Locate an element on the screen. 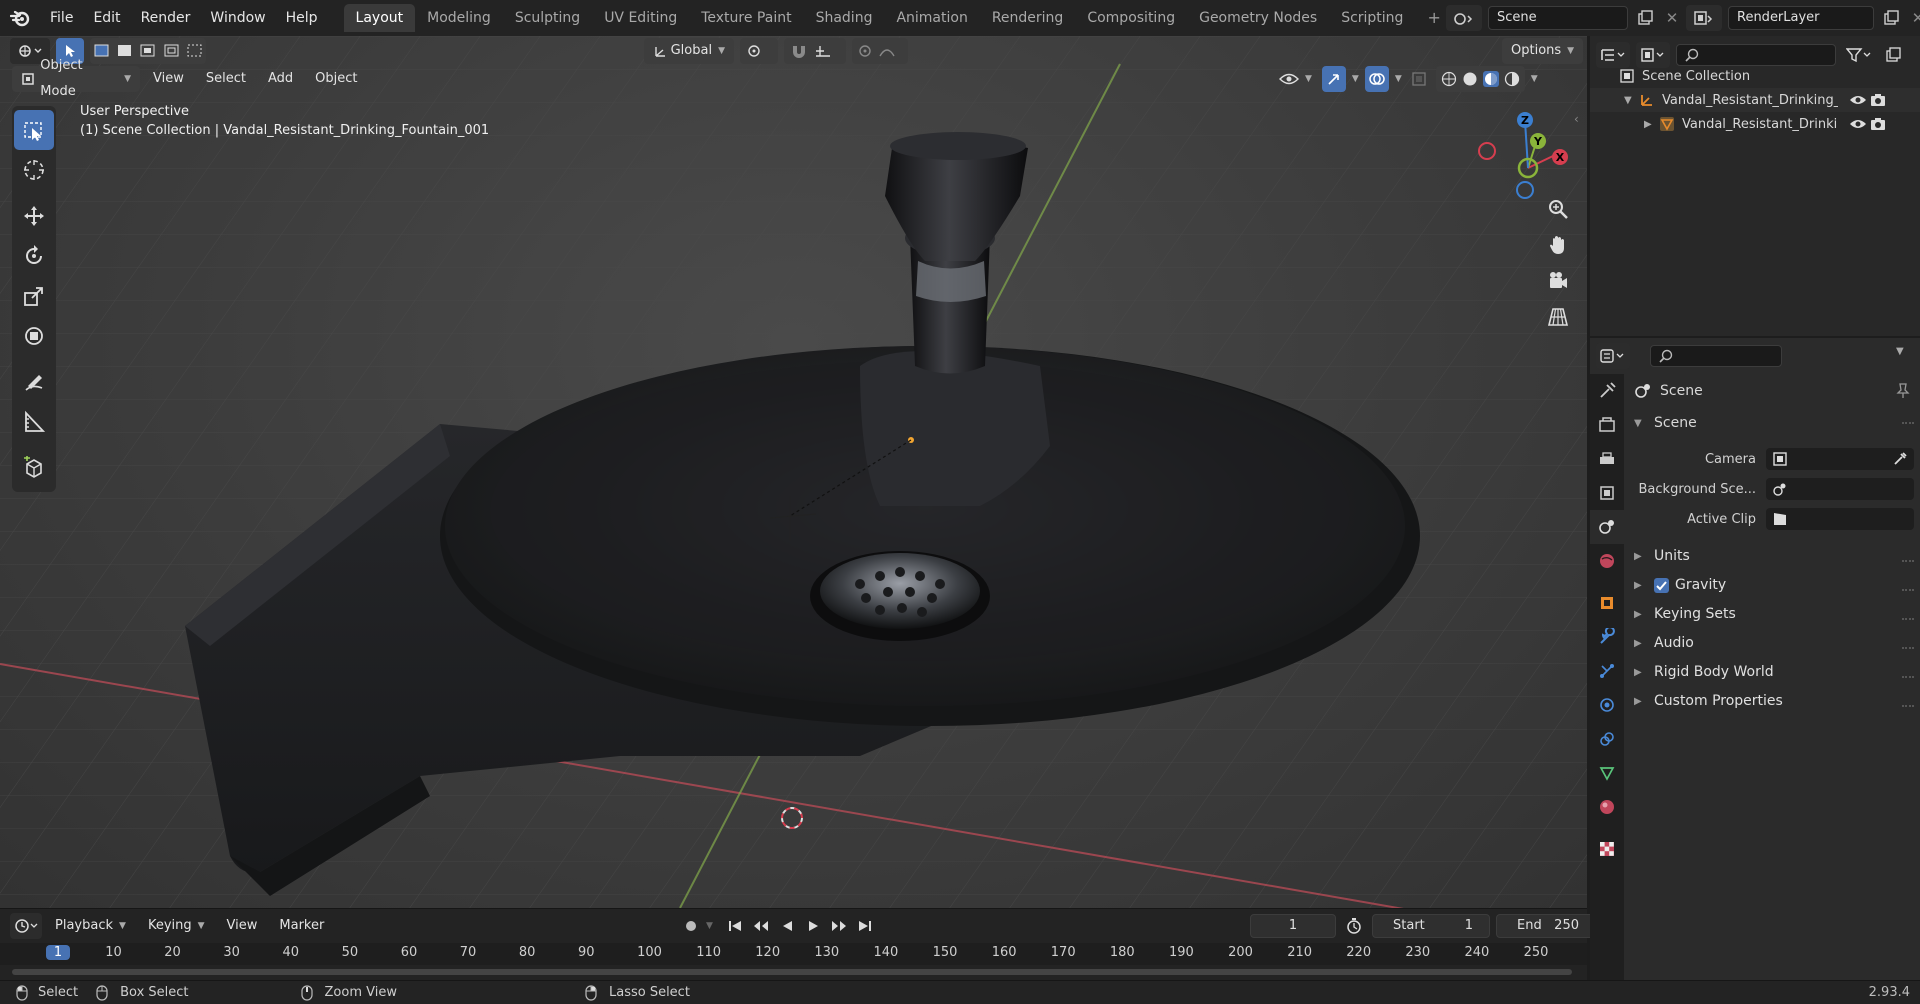 Image resolution: width=1920 pixels, height=1004 pixels. menu-render: Render is located at coordinates (166, 18).